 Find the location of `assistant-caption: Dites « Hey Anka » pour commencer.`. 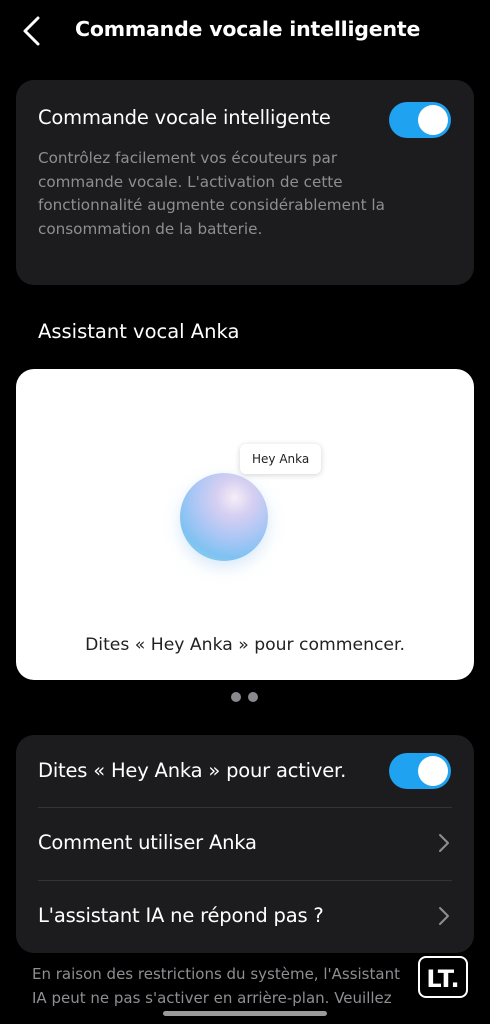

assistant-caption: Dites « Hey Anka » pour commencer. is located at coordinates (245, 645).